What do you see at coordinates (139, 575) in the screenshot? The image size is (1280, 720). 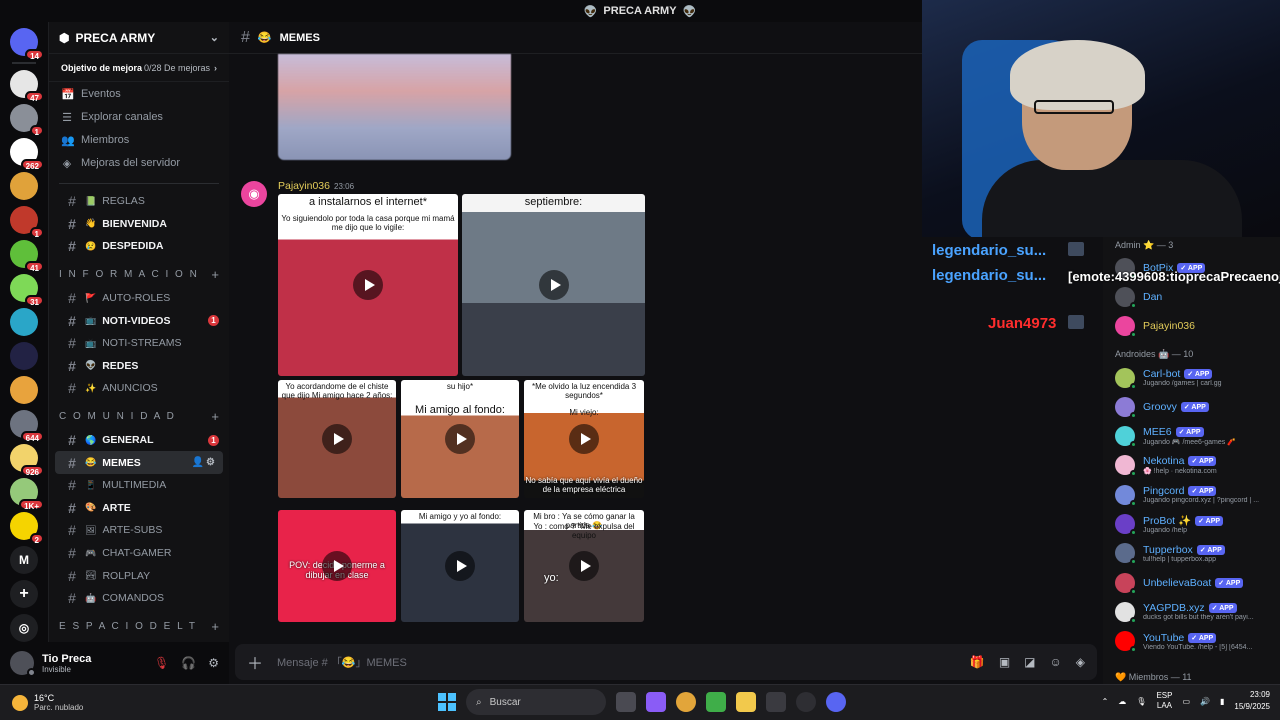 I see `channel-rolplay: # 🏞 ROLPLAY` at bounding box center [139, 575].